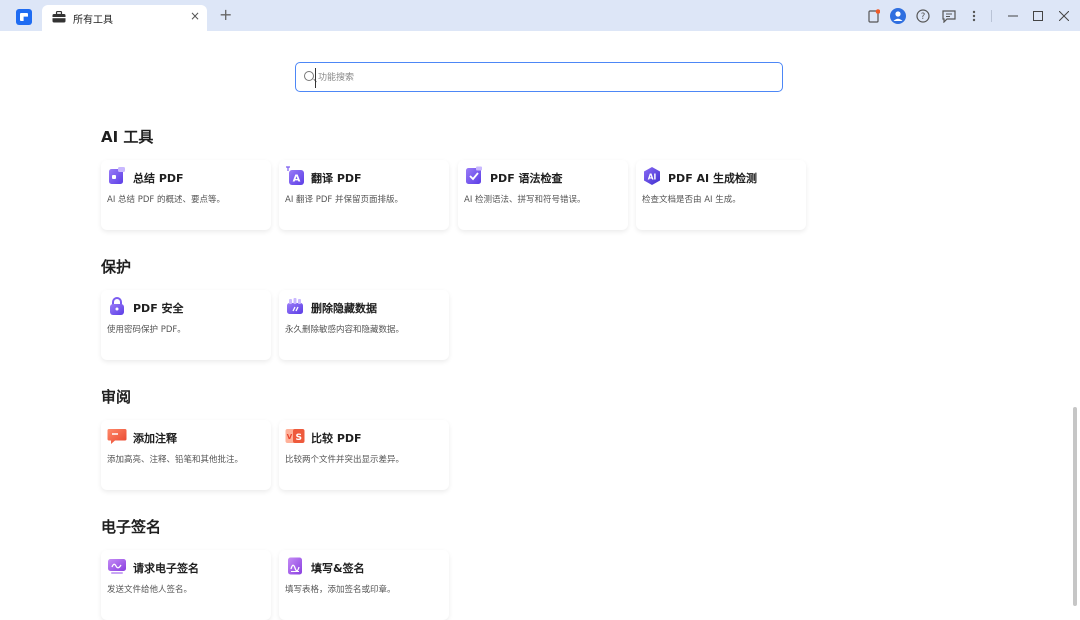 This screenshot has width=1080, height=620. I want to click on card-title: PDF 安全, so click(158, 308).